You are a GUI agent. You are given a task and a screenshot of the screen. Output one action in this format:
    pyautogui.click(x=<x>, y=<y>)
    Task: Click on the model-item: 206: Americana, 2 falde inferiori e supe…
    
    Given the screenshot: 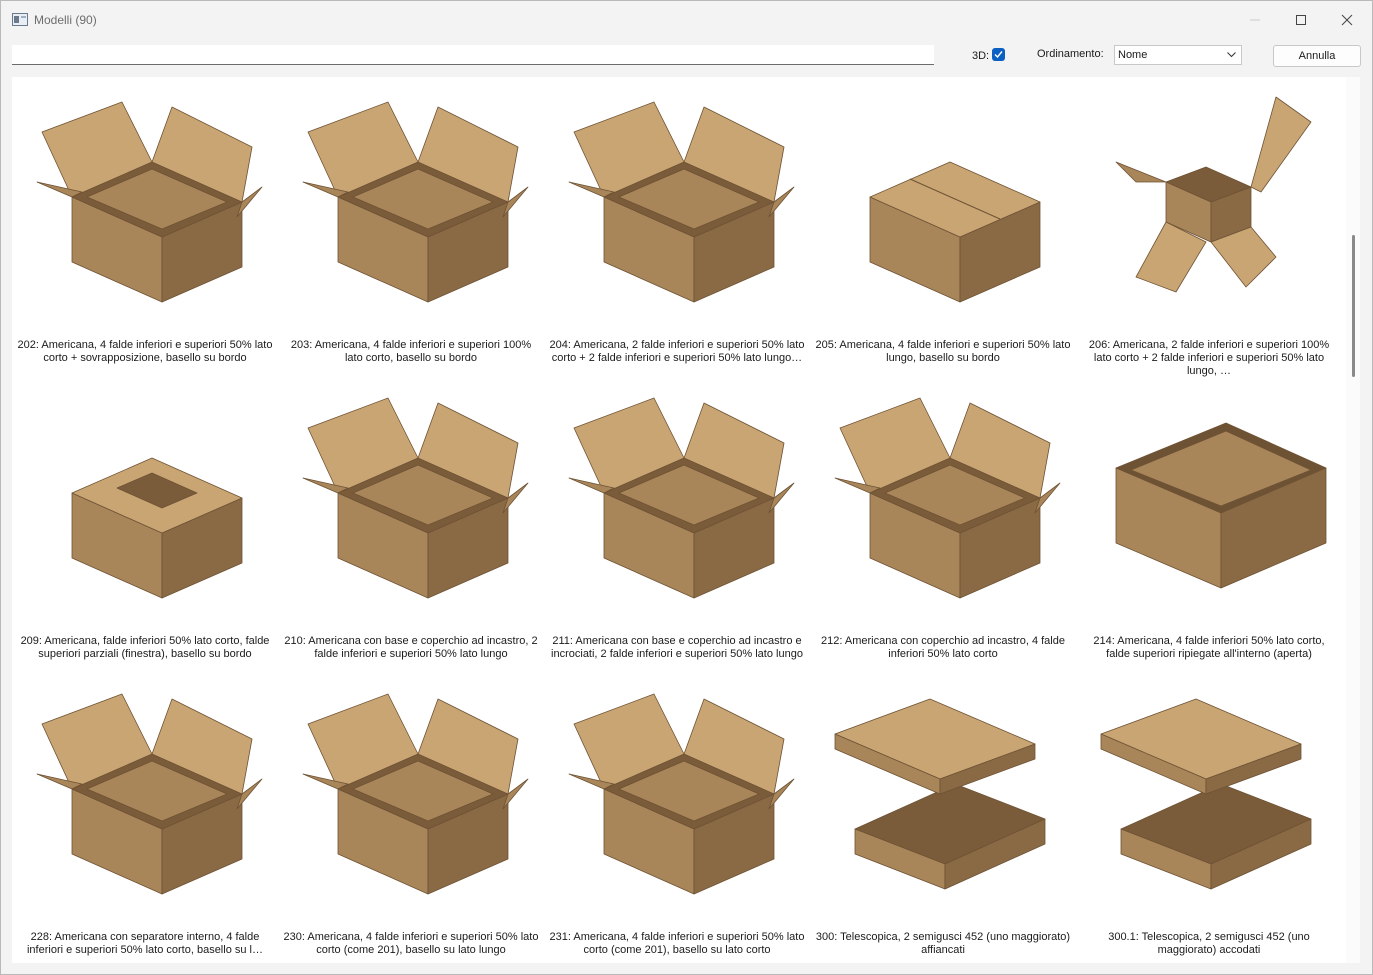 What is the action you would take?
    pyautogui.click(x=1209, y=227)
    